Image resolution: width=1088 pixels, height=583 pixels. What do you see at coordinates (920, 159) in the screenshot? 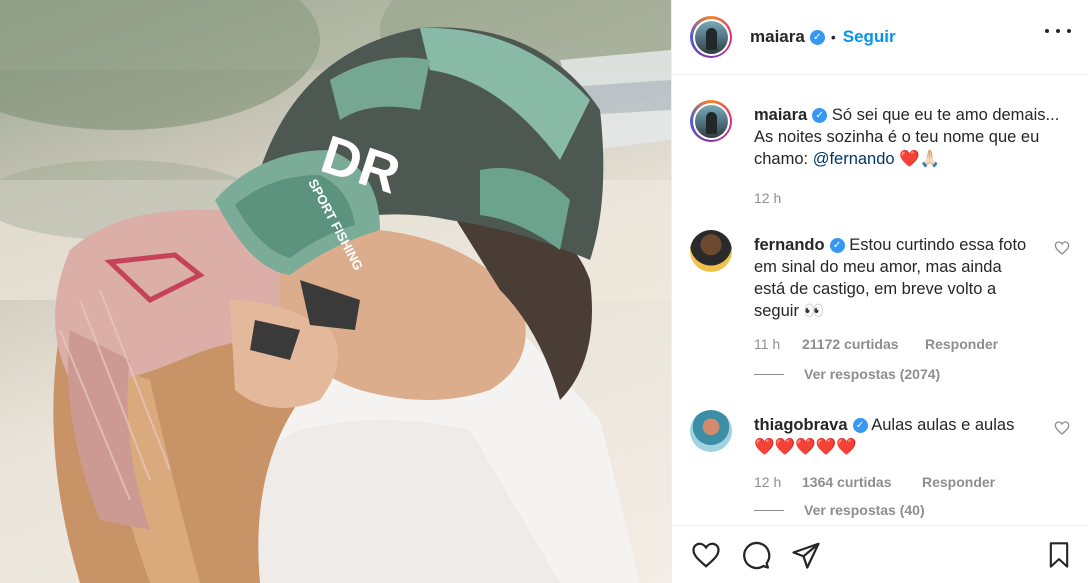
I see `caption-emoji: ❤️🙏🏻` at bounding box center [920, 159].